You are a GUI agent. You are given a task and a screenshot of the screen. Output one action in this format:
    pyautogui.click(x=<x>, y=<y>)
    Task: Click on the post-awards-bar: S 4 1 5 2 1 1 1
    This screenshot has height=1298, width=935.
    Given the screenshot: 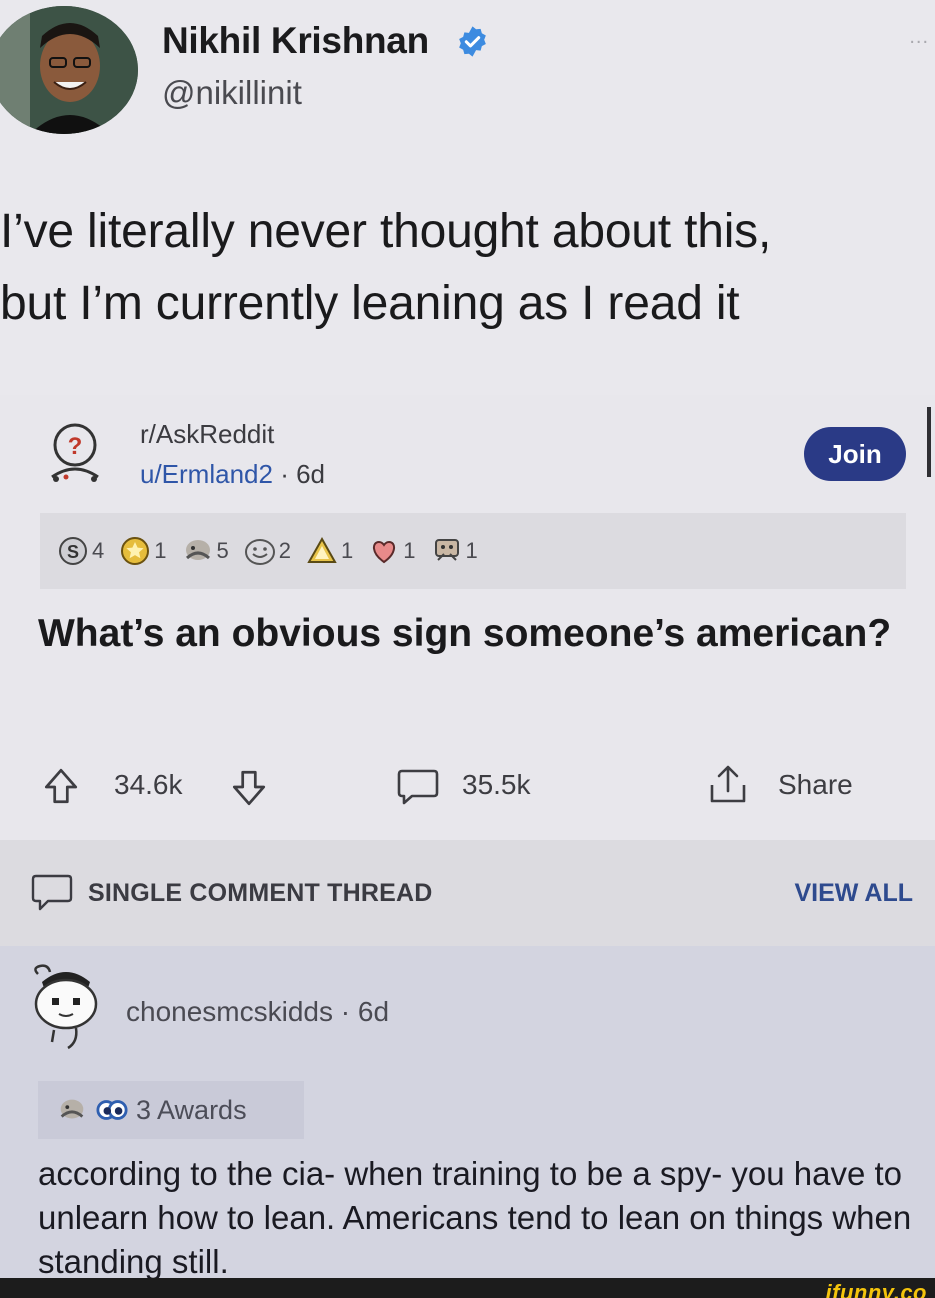 What is the action you would take?
    pyautogui.click(x=473, y=551)
    